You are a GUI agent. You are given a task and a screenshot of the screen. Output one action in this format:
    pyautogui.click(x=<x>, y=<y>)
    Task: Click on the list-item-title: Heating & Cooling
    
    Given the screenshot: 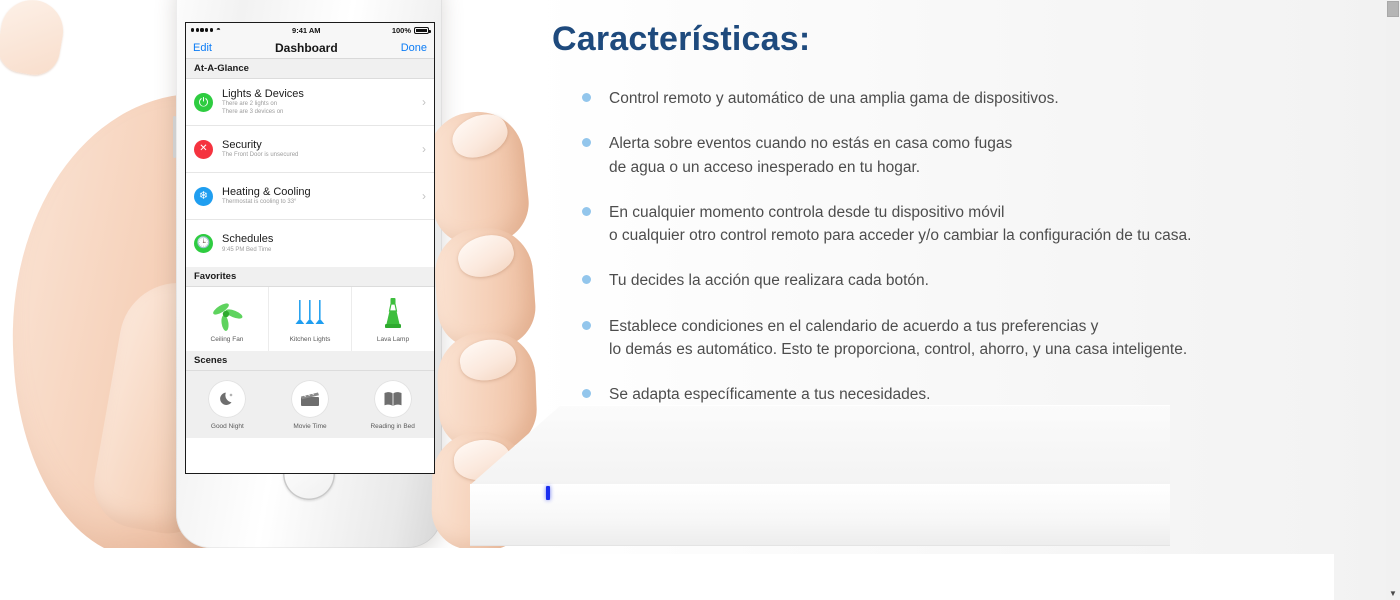 What is the action you would take?
    pyautogui.click(x=266, y=191)
    